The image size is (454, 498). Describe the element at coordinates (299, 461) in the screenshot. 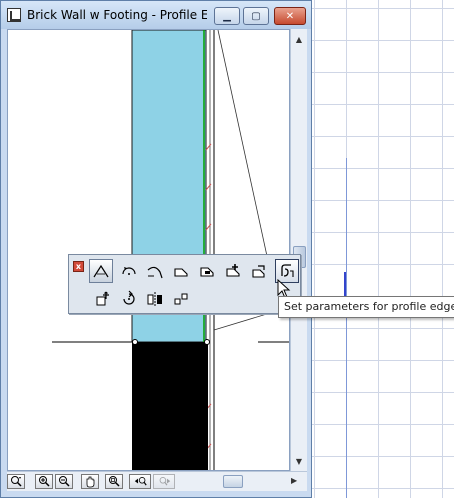

I see `scroll-down-icon: ▼` at that location.